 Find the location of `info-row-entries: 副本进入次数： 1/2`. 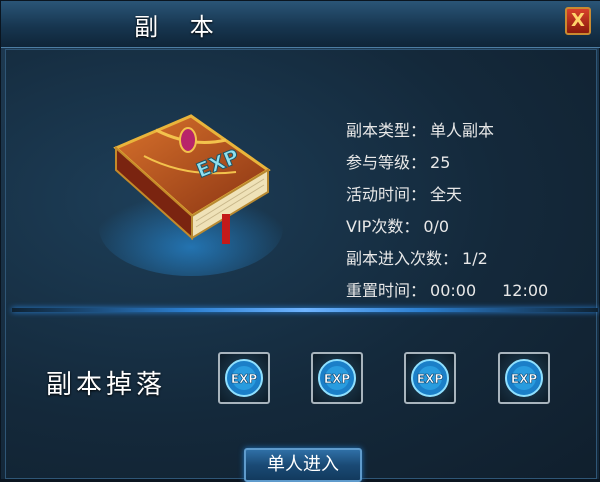

info-row-entries: 副本进入次数： 1/2 is located at coordinates (447, 260).